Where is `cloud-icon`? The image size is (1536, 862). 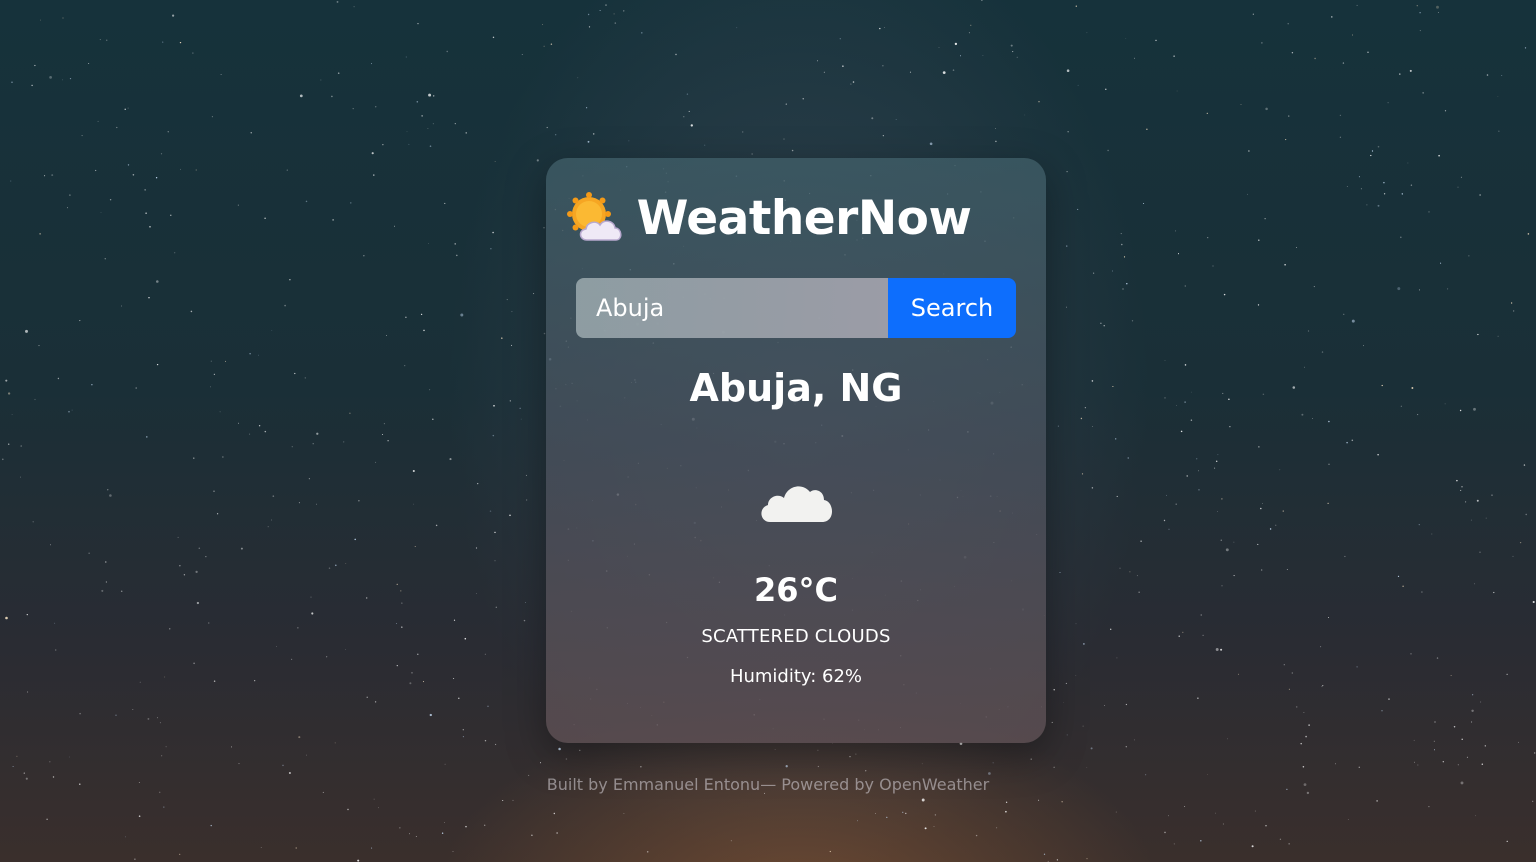 cloud-icon is located at coordinates (796, 504).